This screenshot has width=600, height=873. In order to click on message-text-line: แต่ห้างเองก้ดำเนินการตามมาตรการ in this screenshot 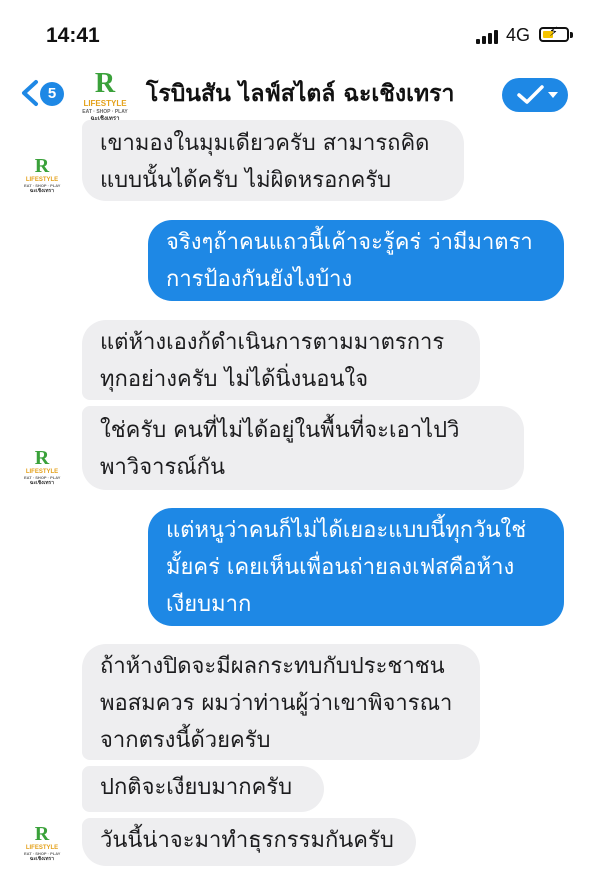, I will do `click(272, 342)`.